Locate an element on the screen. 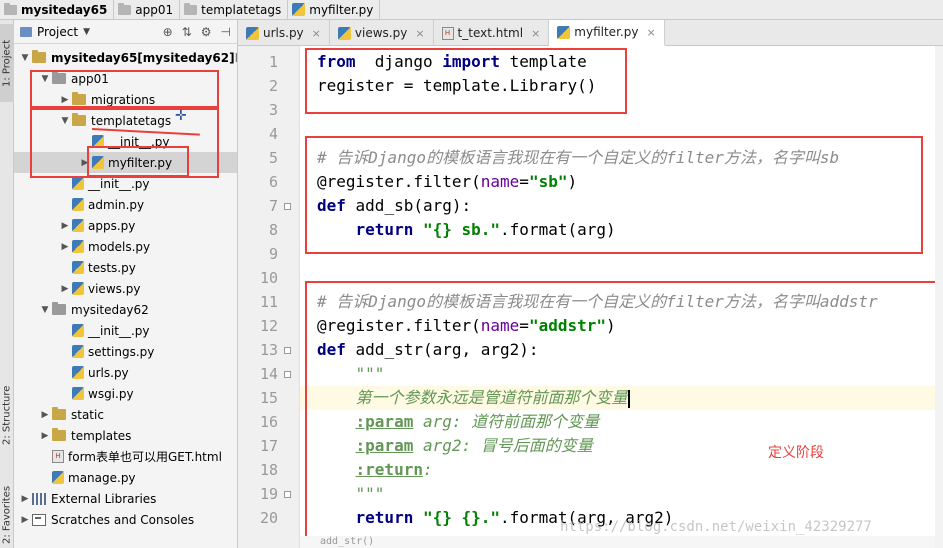 Image resolution: width=943 pixels, height=548 pixels. editor-tab: Ht_text.html × is located at coordinates (492, 33).